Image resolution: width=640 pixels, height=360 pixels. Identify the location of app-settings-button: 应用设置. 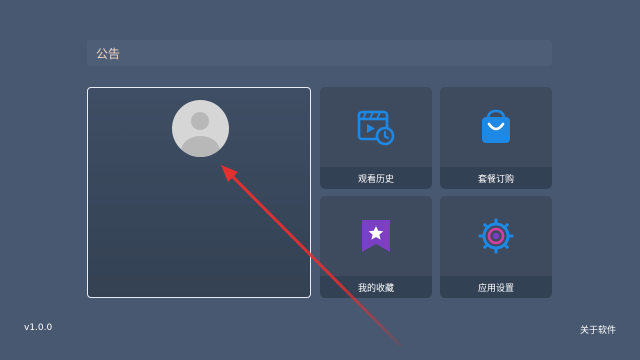
(496, 247).